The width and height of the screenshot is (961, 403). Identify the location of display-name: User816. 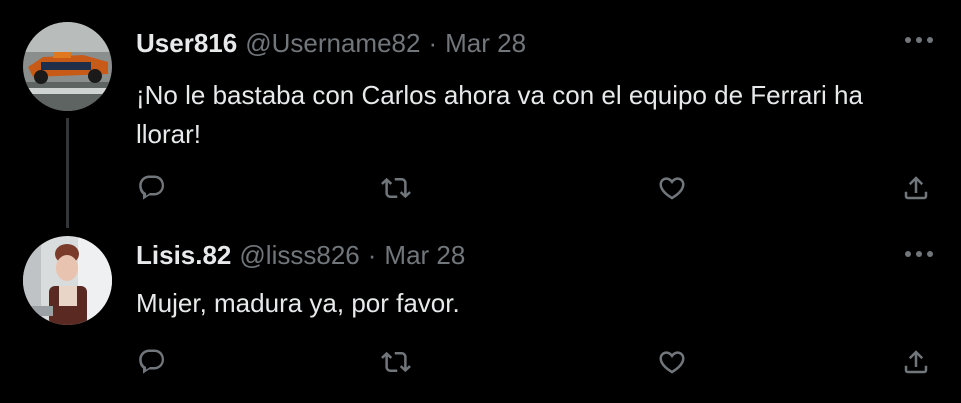
(186, 43).